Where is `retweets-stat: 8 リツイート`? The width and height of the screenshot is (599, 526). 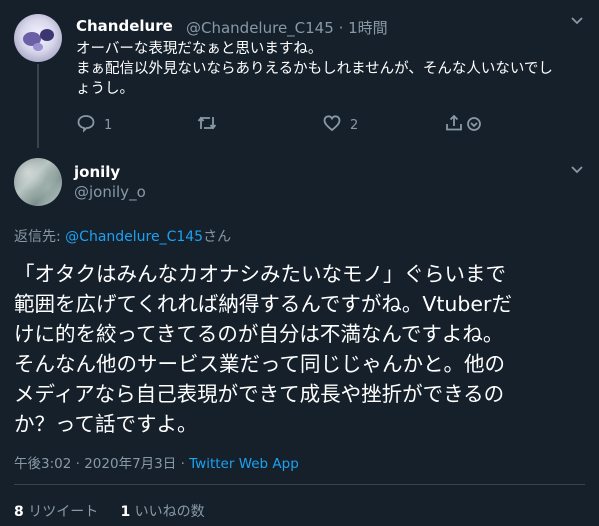
retweets-stat: 8 リツイート is located at coordinates (56, 512).